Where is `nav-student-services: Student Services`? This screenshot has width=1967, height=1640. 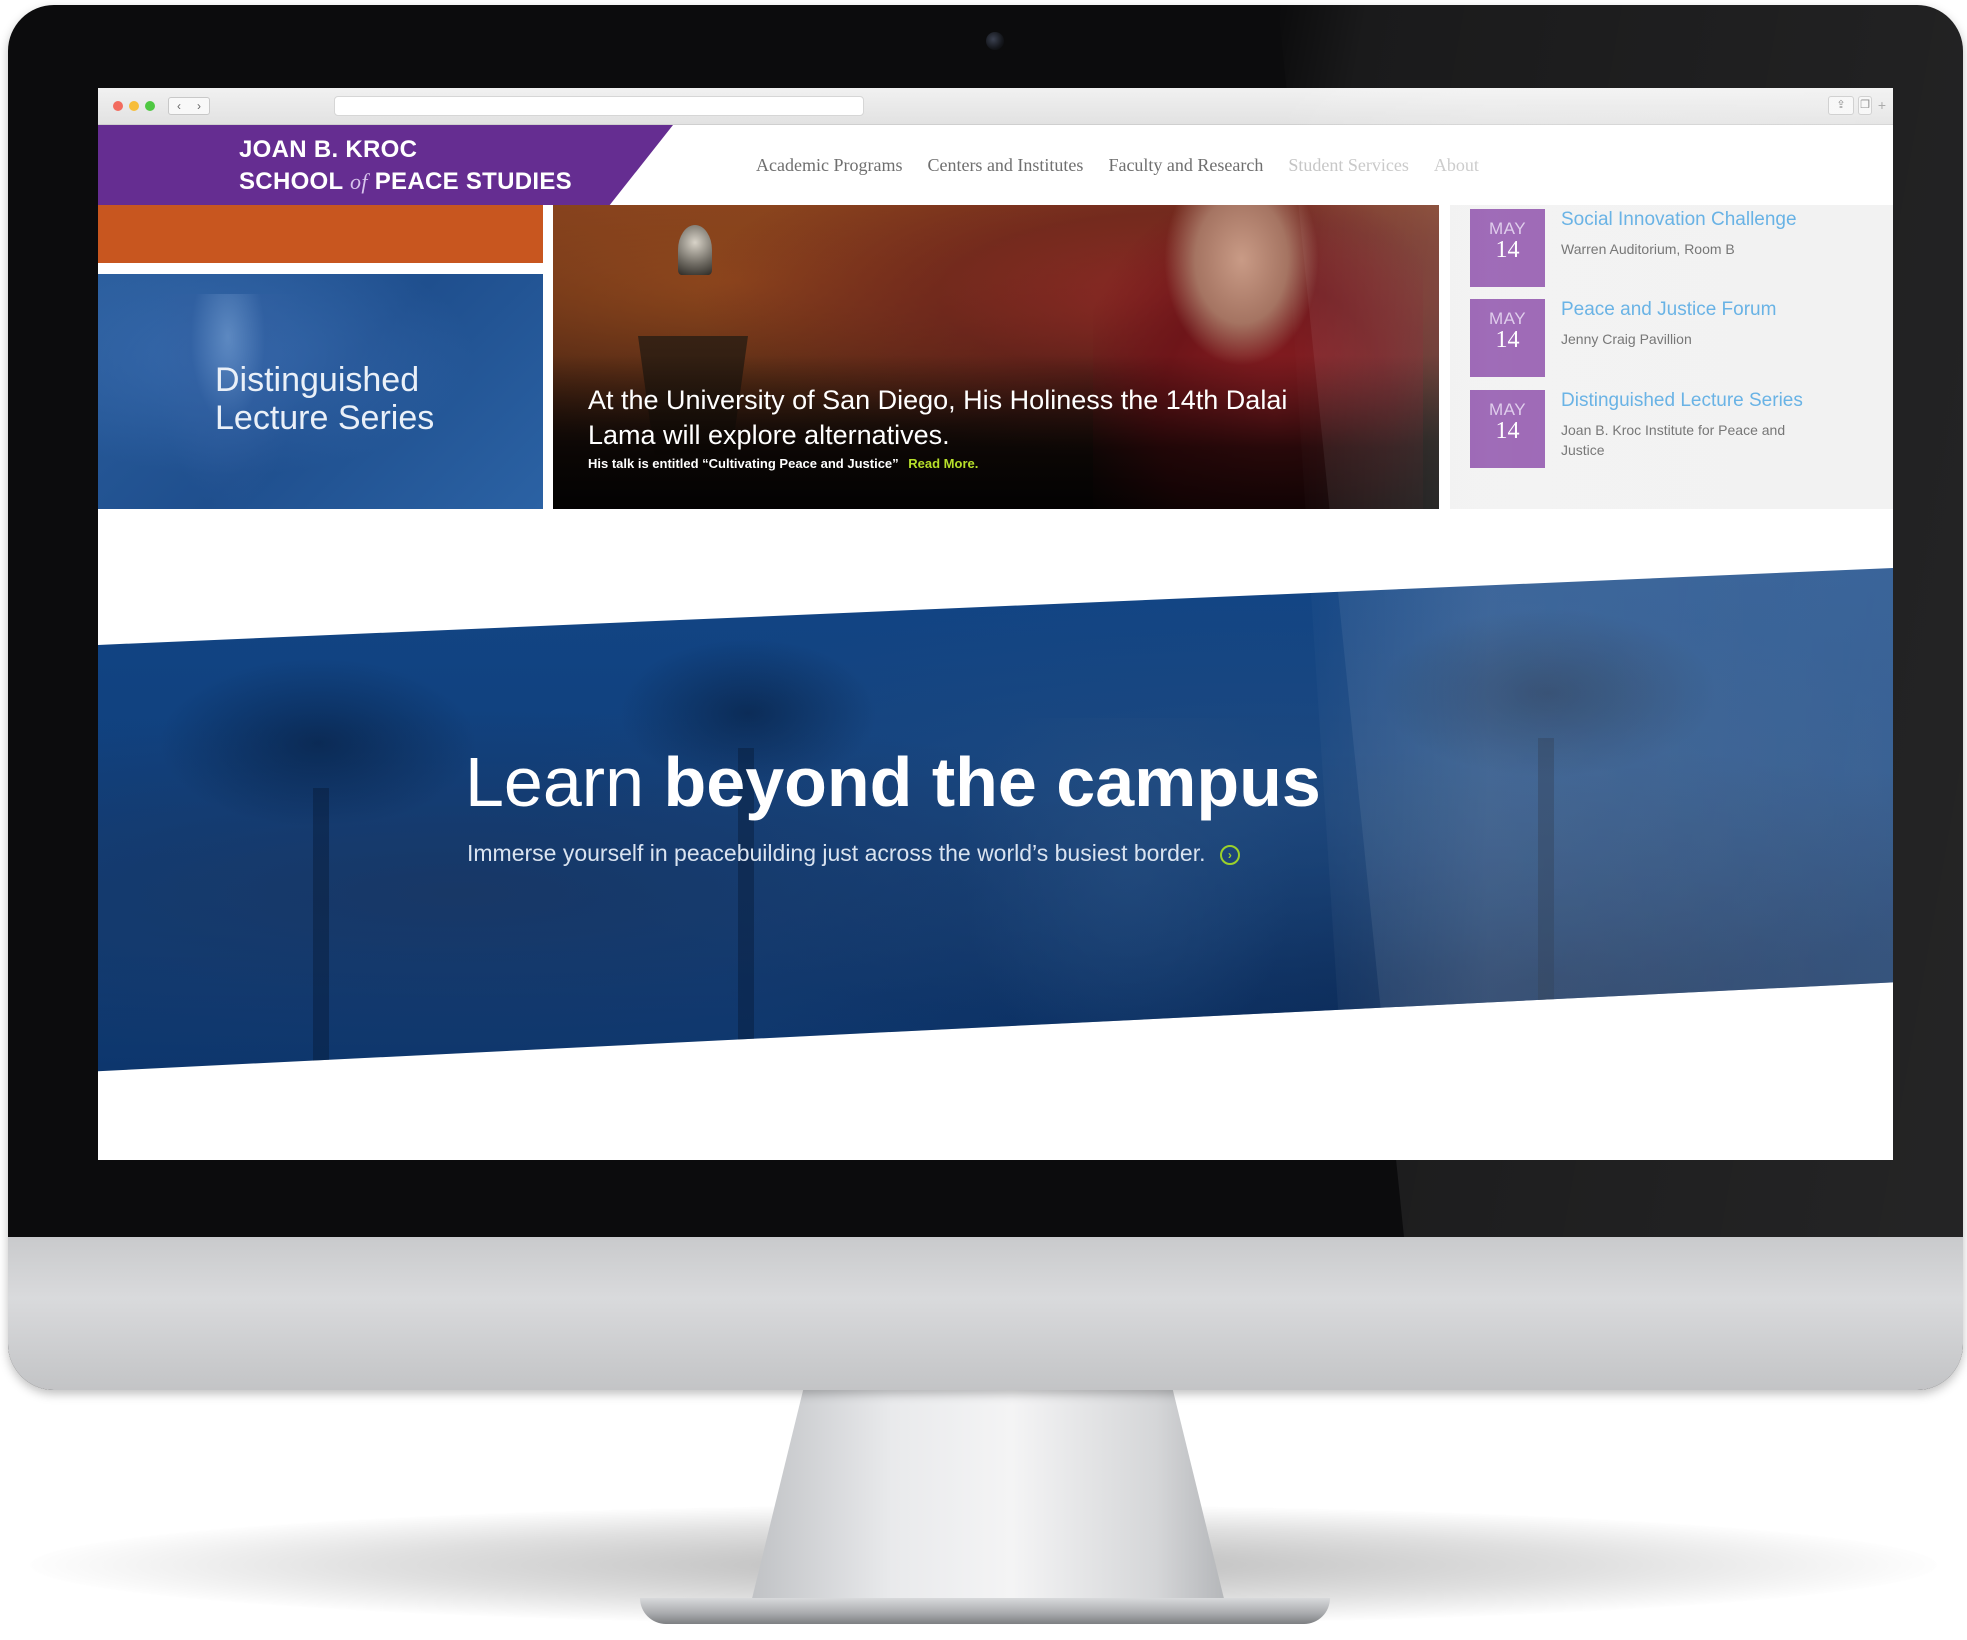 nav-student-services: Student Services is located at coordinates (1348, 168).